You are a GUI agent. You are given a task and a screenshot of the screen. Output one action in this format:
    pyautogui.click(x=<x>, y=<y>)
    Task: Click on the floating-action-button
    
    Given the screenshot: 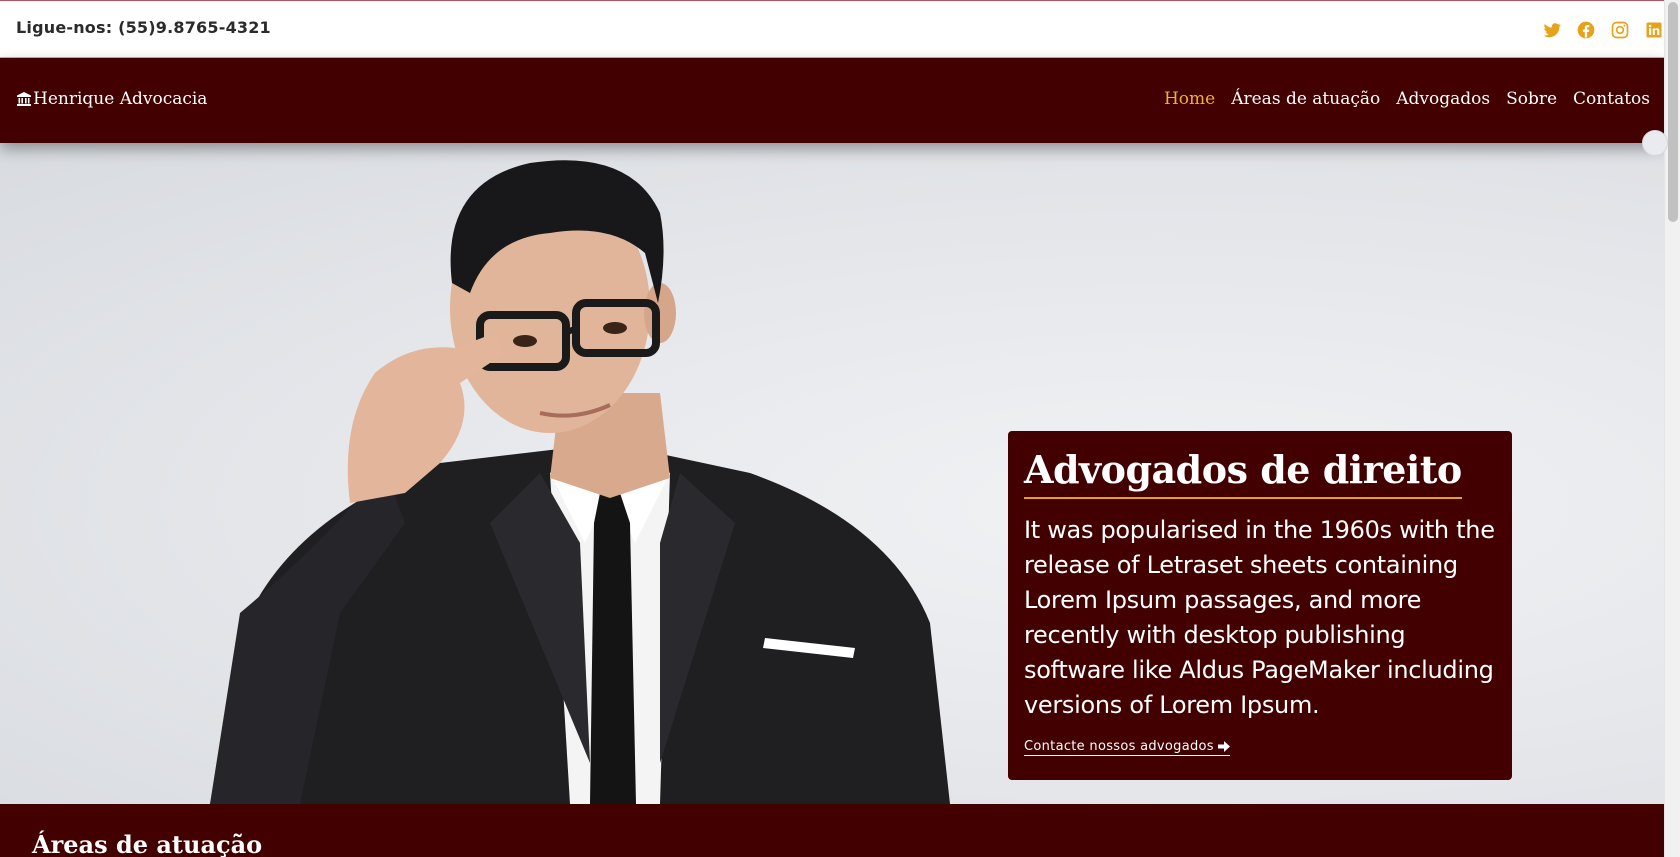 What is the action you would take?
    pyautogui.click(x=1655, y=143)
    